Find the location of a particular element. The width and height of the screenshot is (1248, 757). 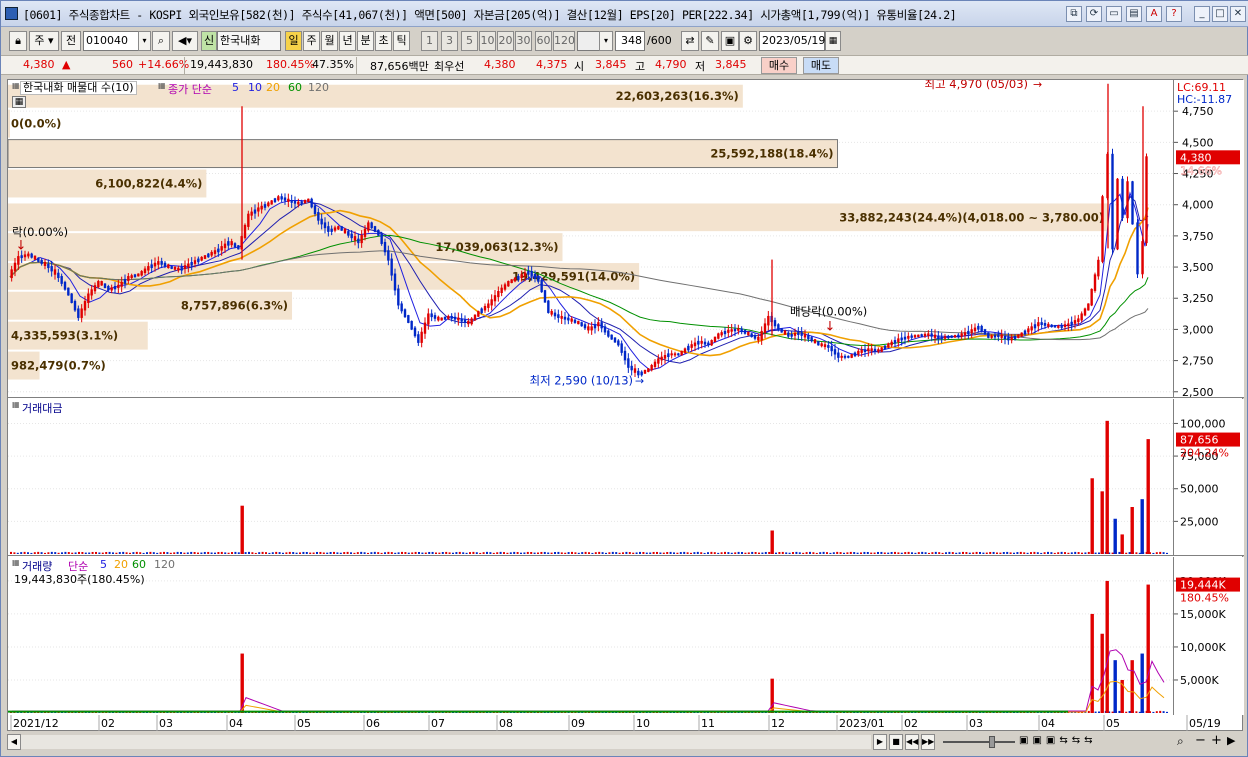

zoom-slider is located at coordinates (979, 742).